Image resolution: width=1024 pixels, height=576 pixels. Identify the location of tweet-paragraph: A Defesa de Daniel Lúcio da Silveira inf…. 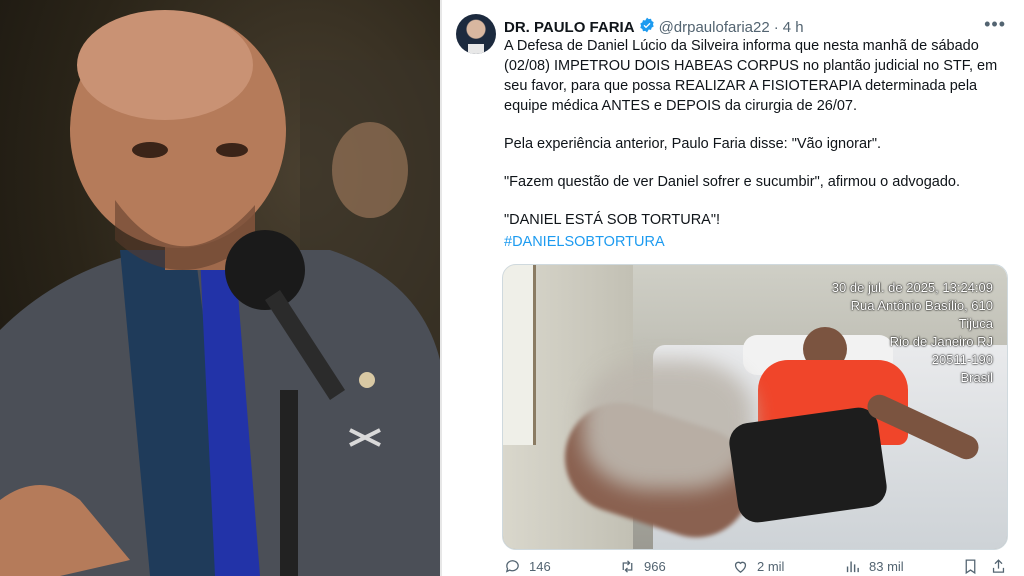
(751, 76).